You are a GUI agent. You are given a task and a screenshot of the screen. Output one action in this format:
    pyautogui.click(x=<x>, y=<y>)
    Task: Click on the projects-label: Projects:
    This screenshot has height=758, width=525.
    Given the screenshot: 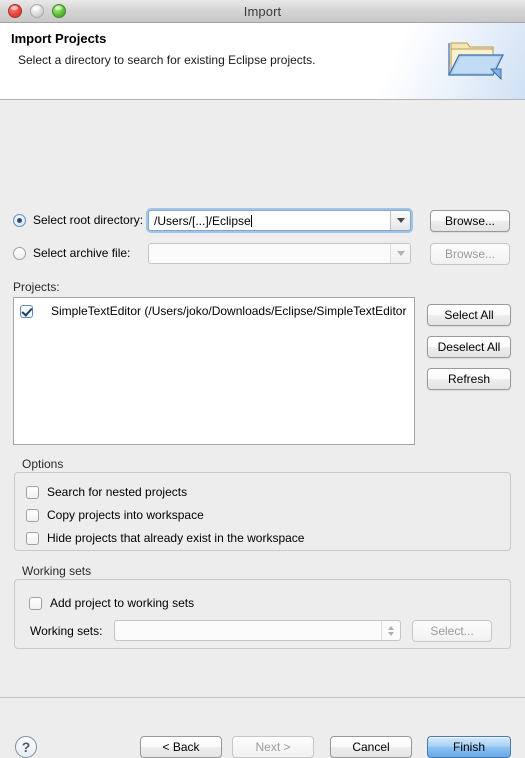 What is the action you would take?
    pyautogui.click(x=36, y=287)
    